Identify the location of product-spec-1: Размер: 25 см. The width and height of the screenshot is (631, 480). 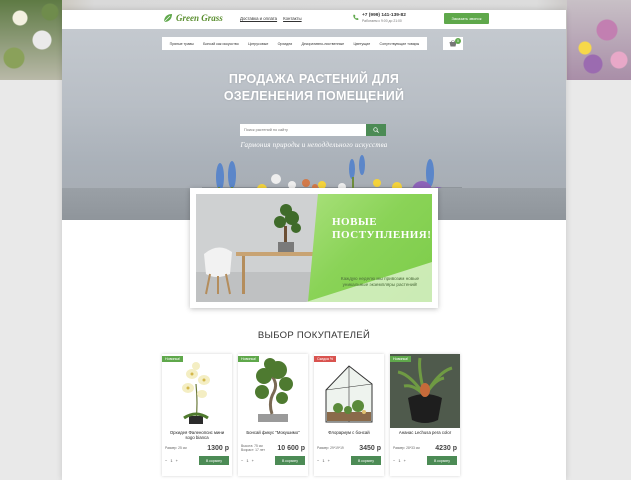
(176, 447).